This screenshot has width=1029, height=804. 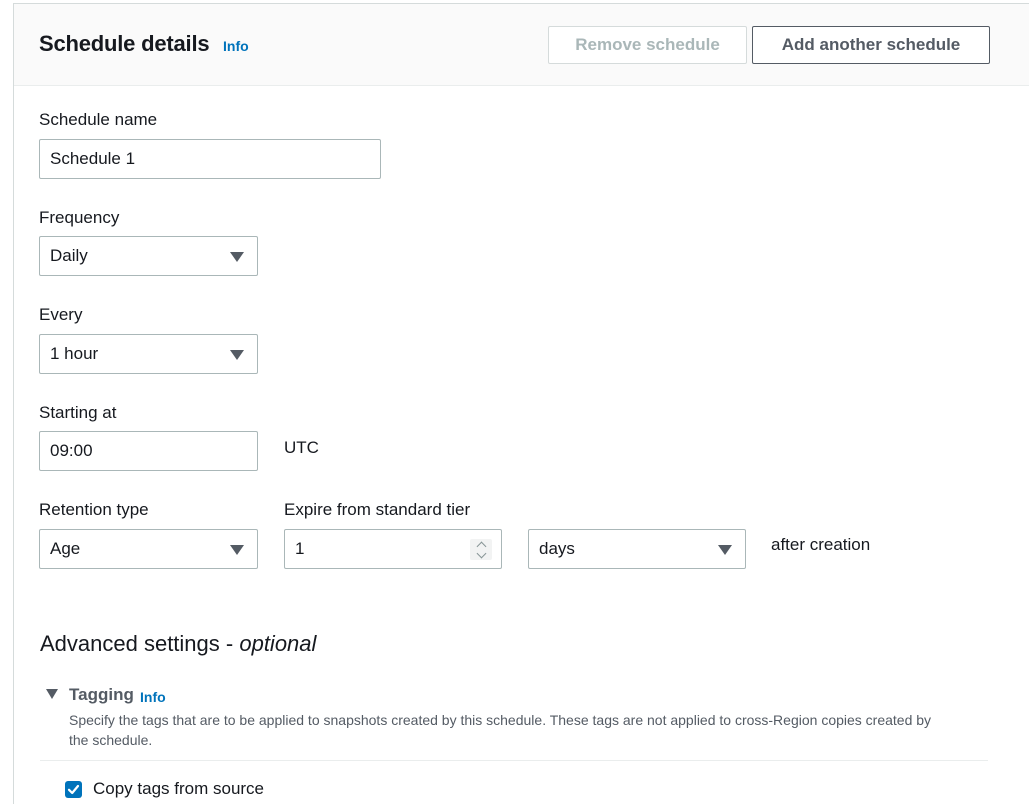 What do you see at coordinates (148, 354) in the screenshot?
I see `every-select: 1 hour` at bounding box center [148, 354].